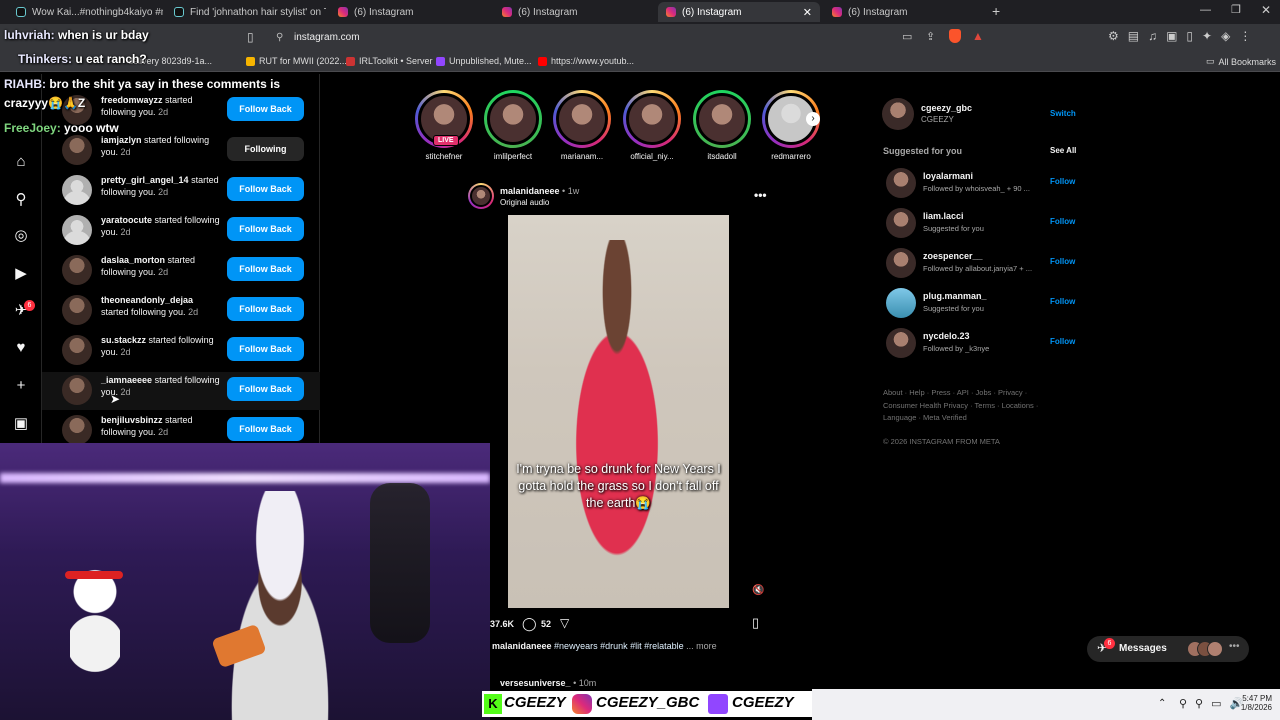  Describe the element at coordinates (524, 202) in the screenshot. I see `post-audio: Original audio` at that location.